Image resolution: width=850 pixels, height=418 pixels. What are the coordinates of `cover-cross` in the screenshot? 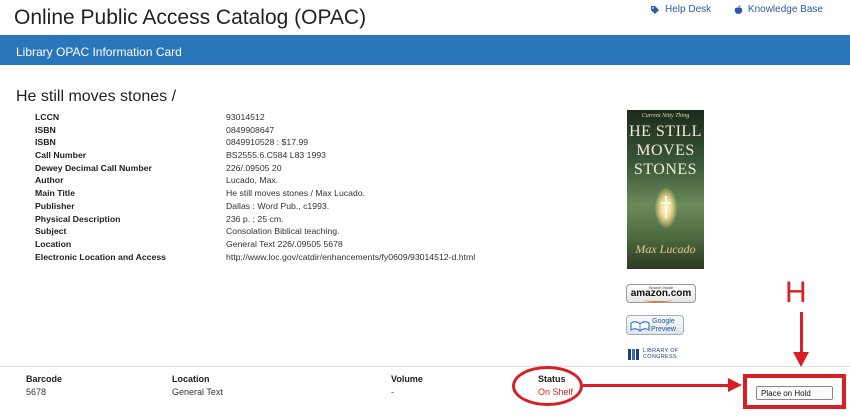 It's located at (666, 207).